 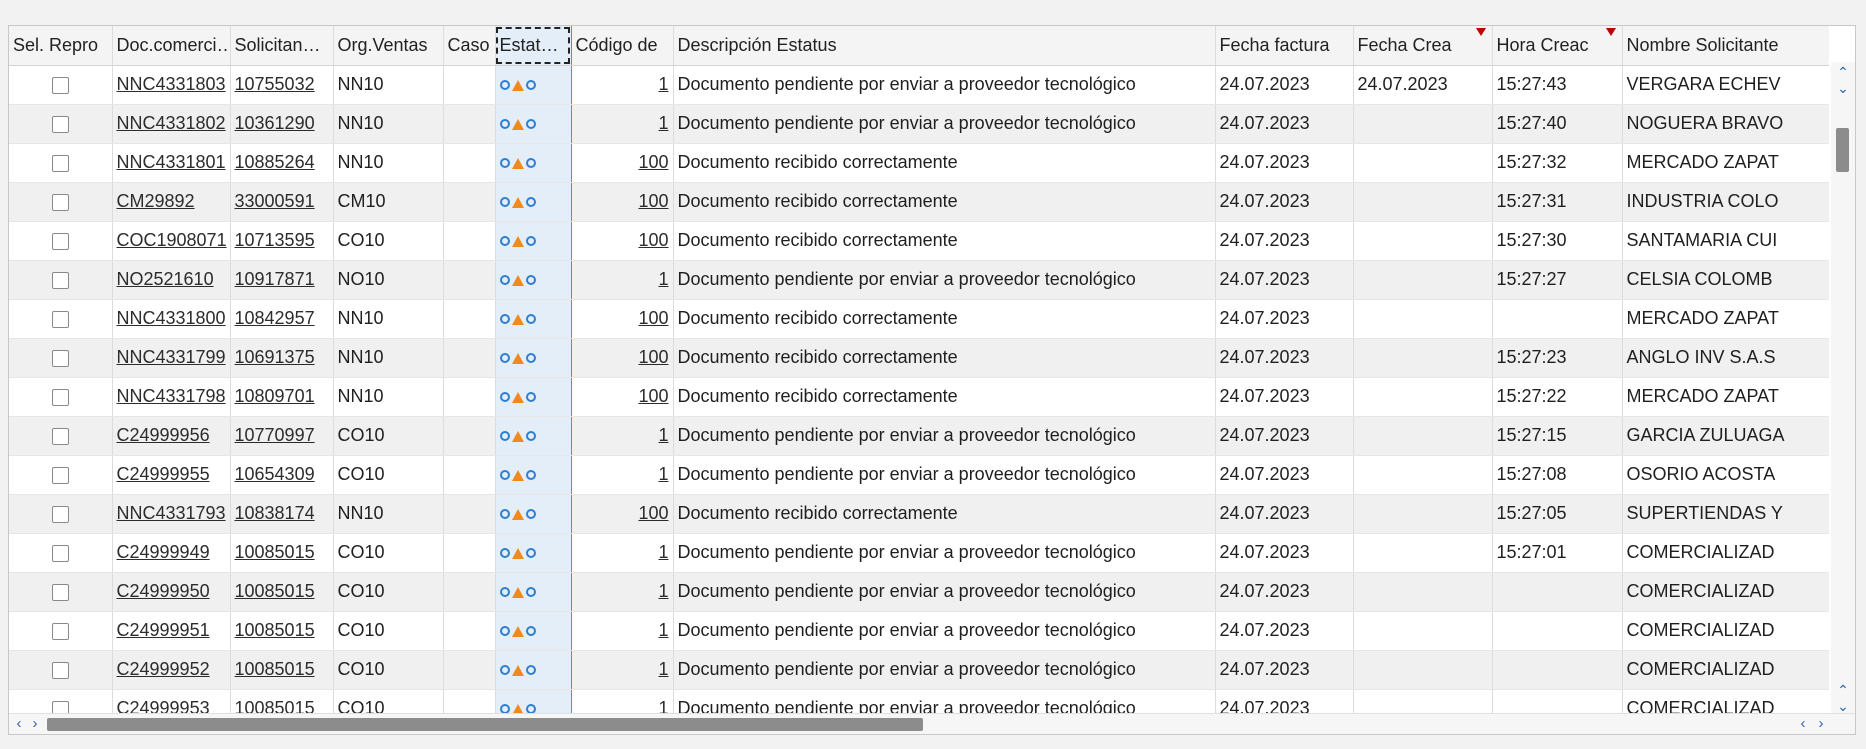 I want to click on doc-comercial-link: NNC4331798, so click(x=171, y=396).